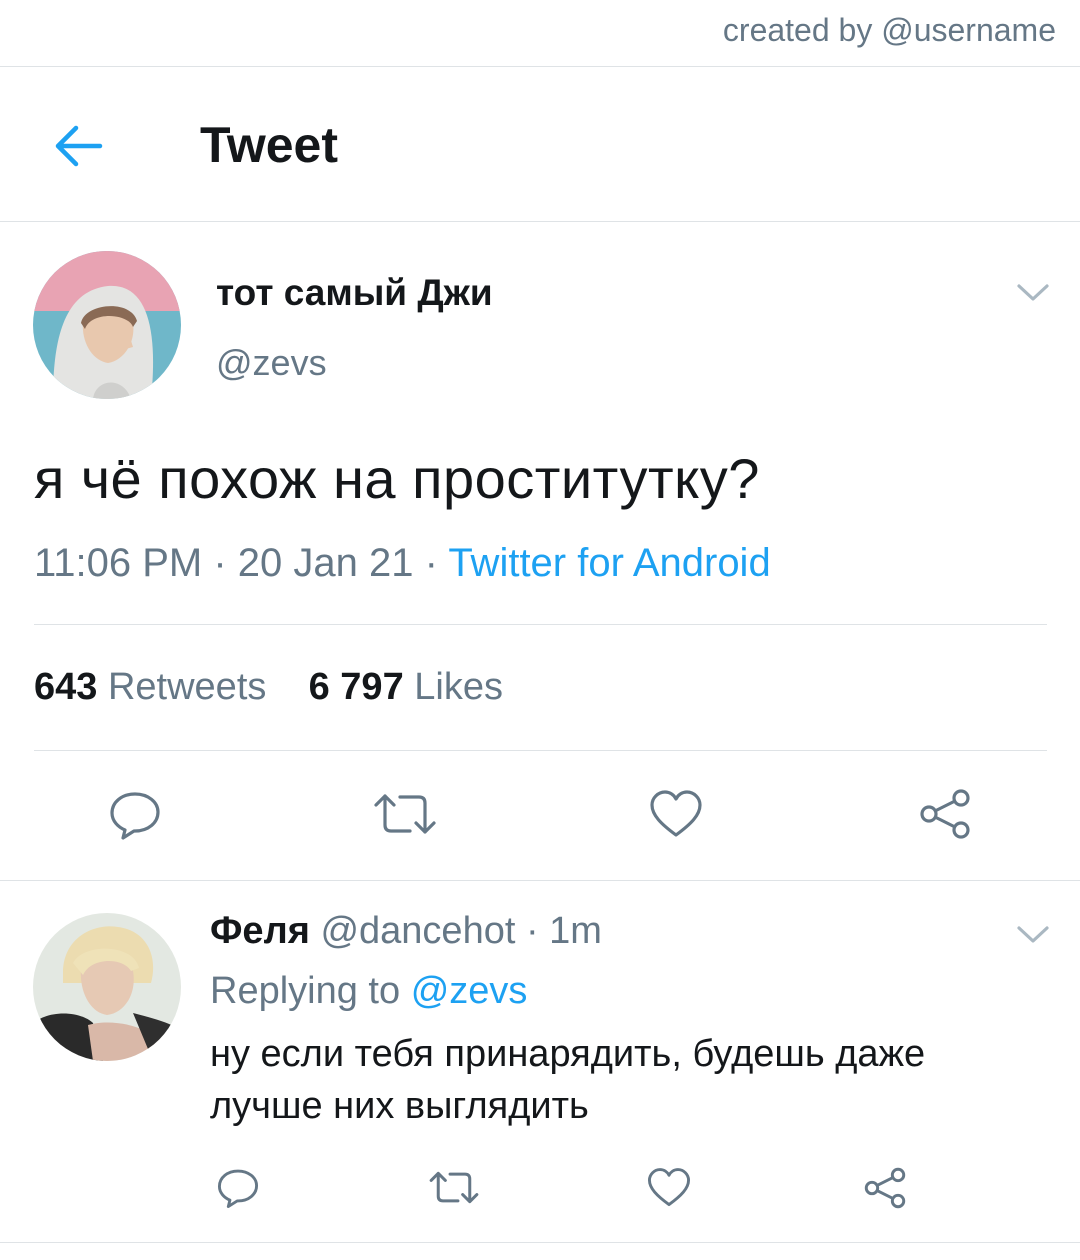 Image resolution: width=1080 pixels, height=1260 pixels. I want to click on reply-header: Феля @dancehot · 1m, so click(406, 931).